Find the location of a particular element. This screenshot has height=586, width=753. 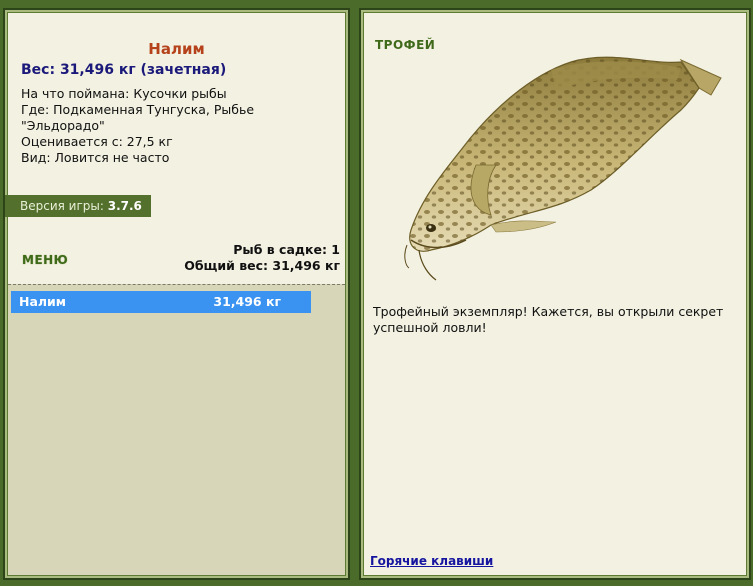

catch-list-item: Налим 31,496 кг is located at coordinates (161, 302).